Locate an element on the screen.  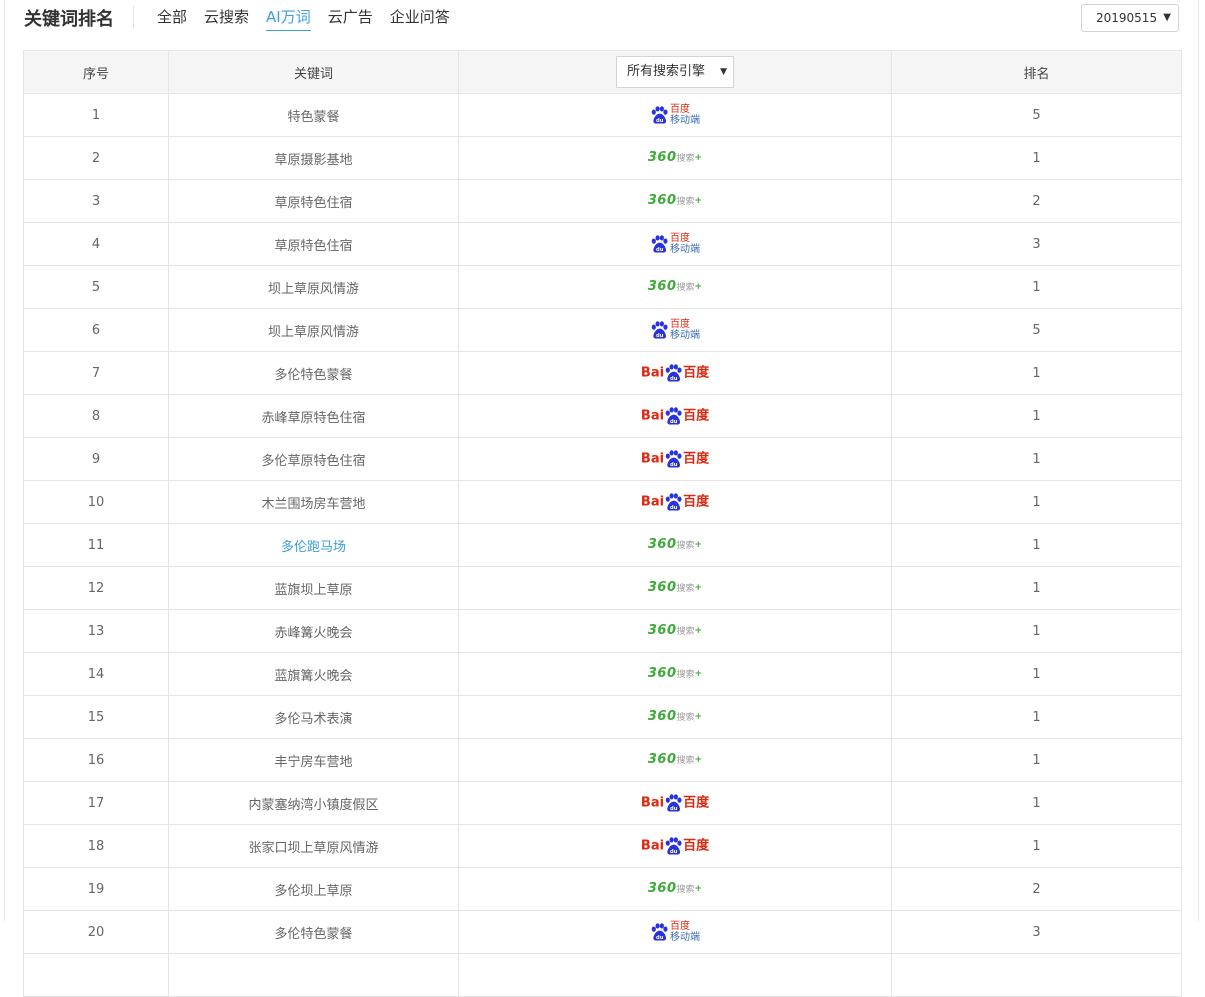
cell-keyword: 草原特色住宿 is located at coordinates (313, 201).